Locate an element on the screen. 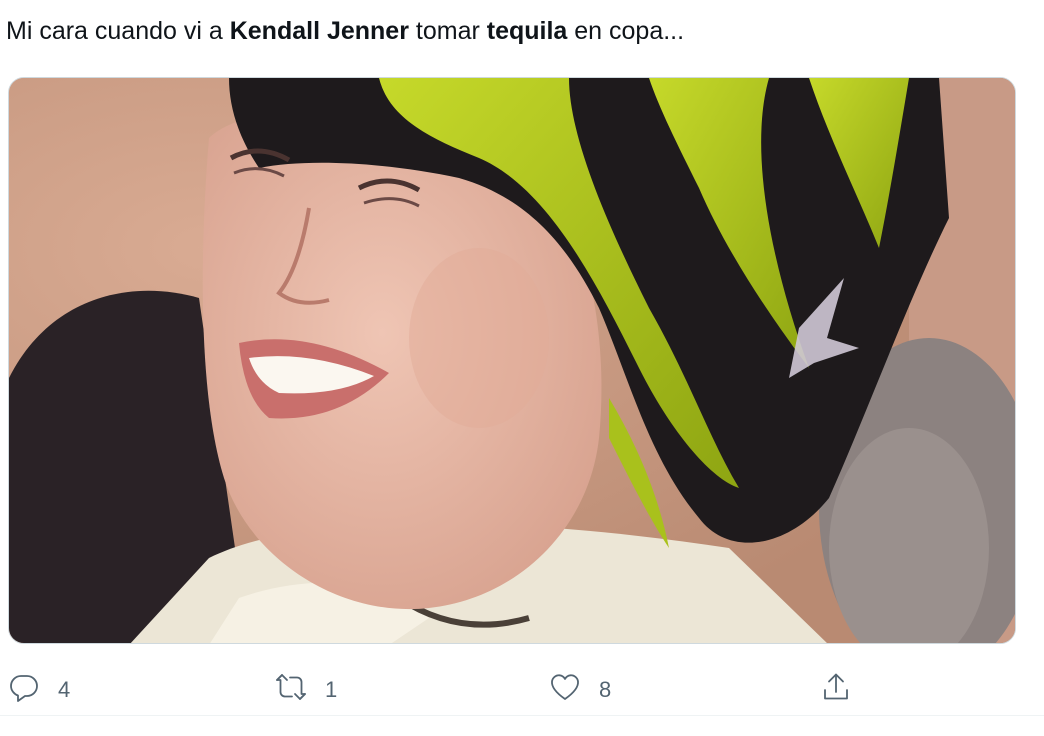 Image resolution: width=1044 pixels, height=736 pixels. tweet-text-bold: Kendall Jenner is located at coordinates (319, 31).